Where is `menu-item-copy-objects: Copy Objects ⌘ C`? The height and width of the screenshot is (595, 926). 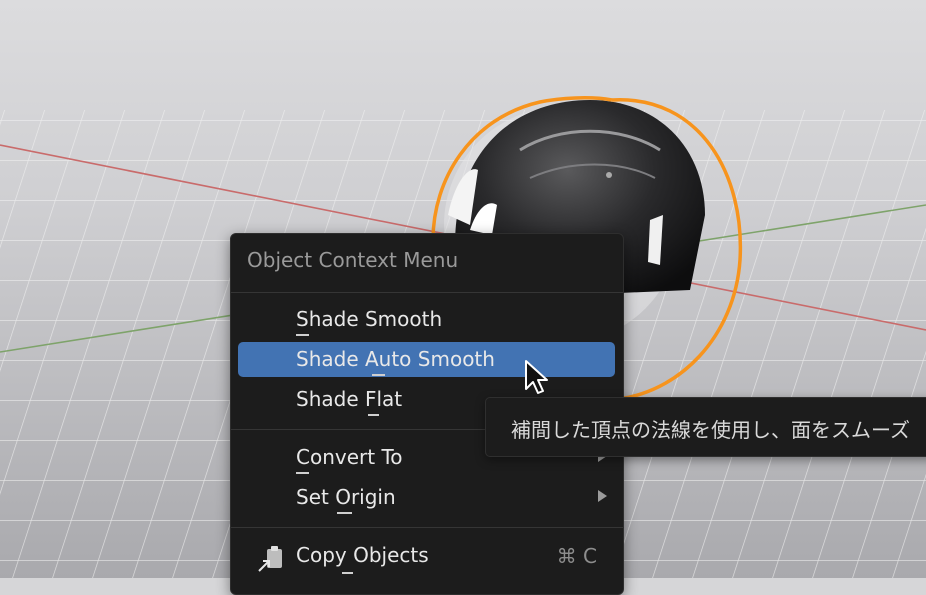 menu-item-copy-objects: Copy Objects ⌘ C is located at coordinates (426, 556).